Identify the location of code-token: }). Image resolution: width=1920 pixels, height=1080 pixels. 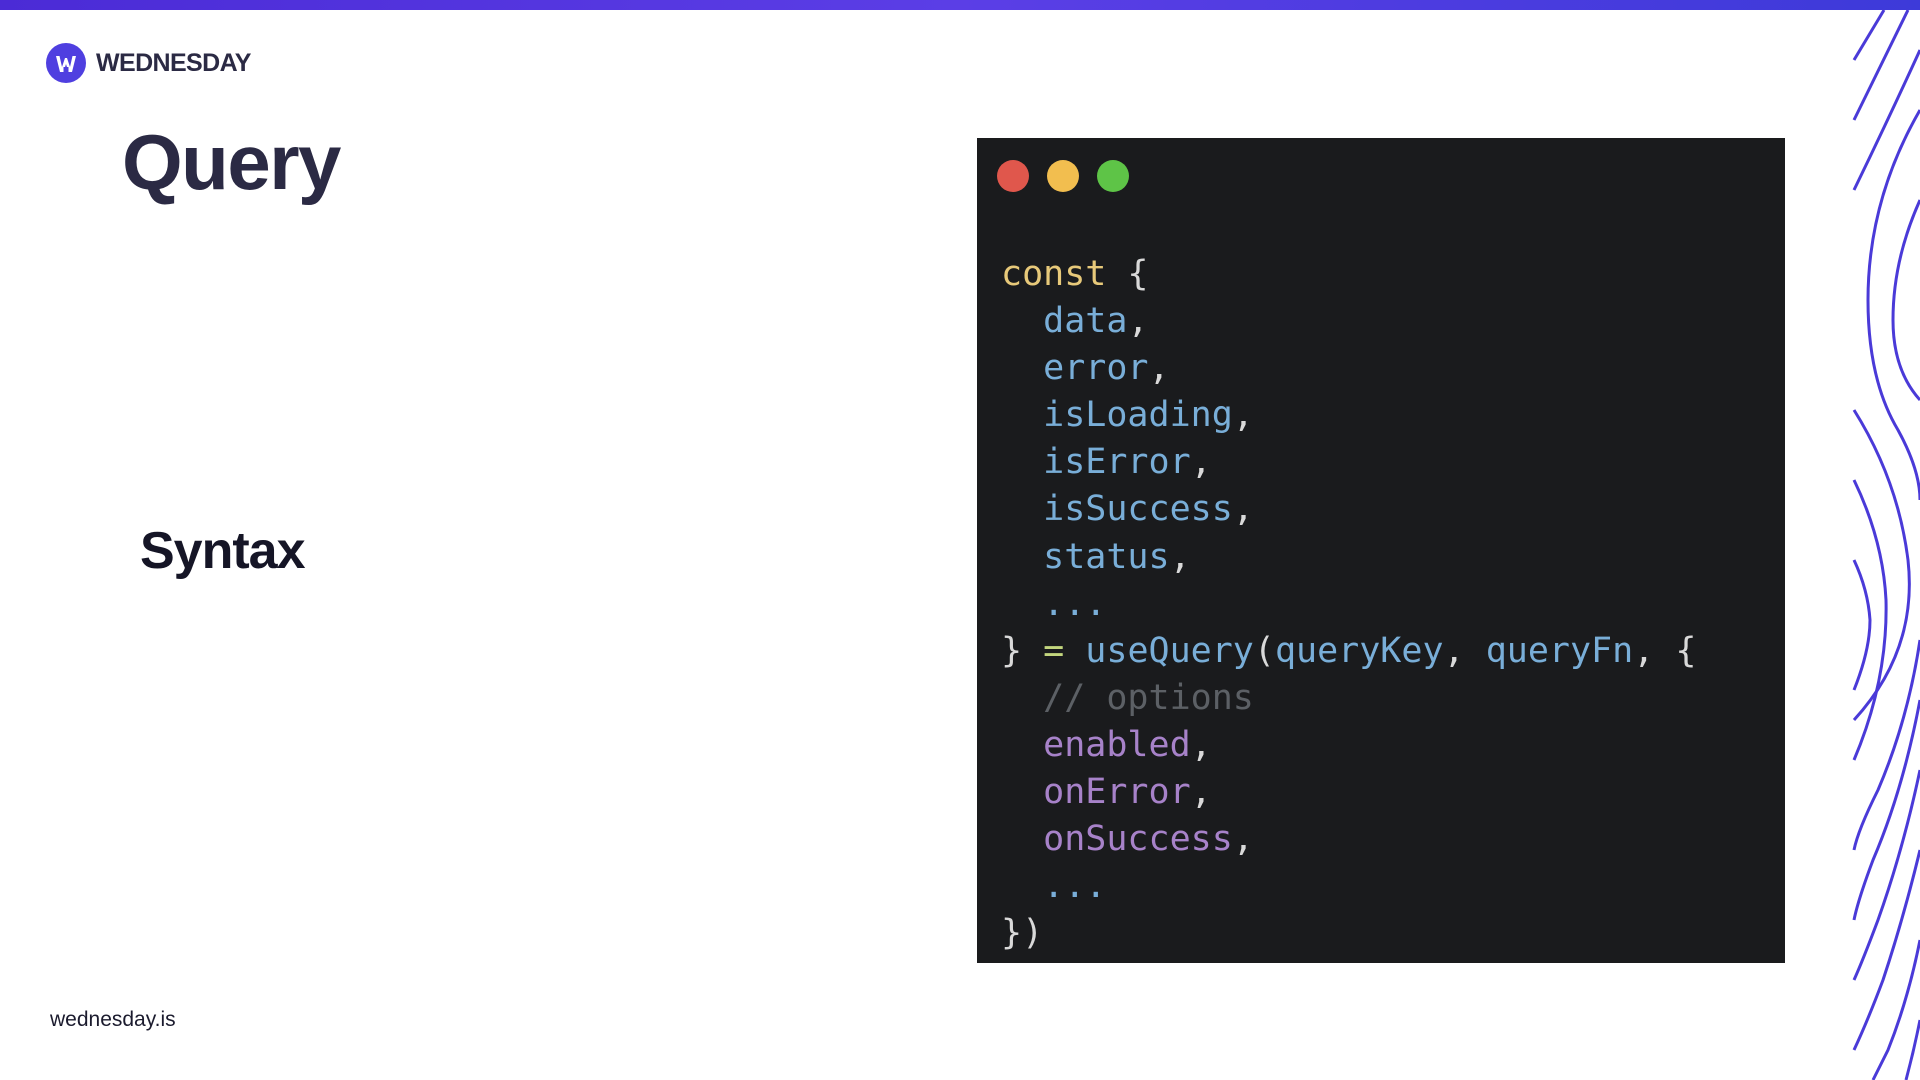
(1022, 933).